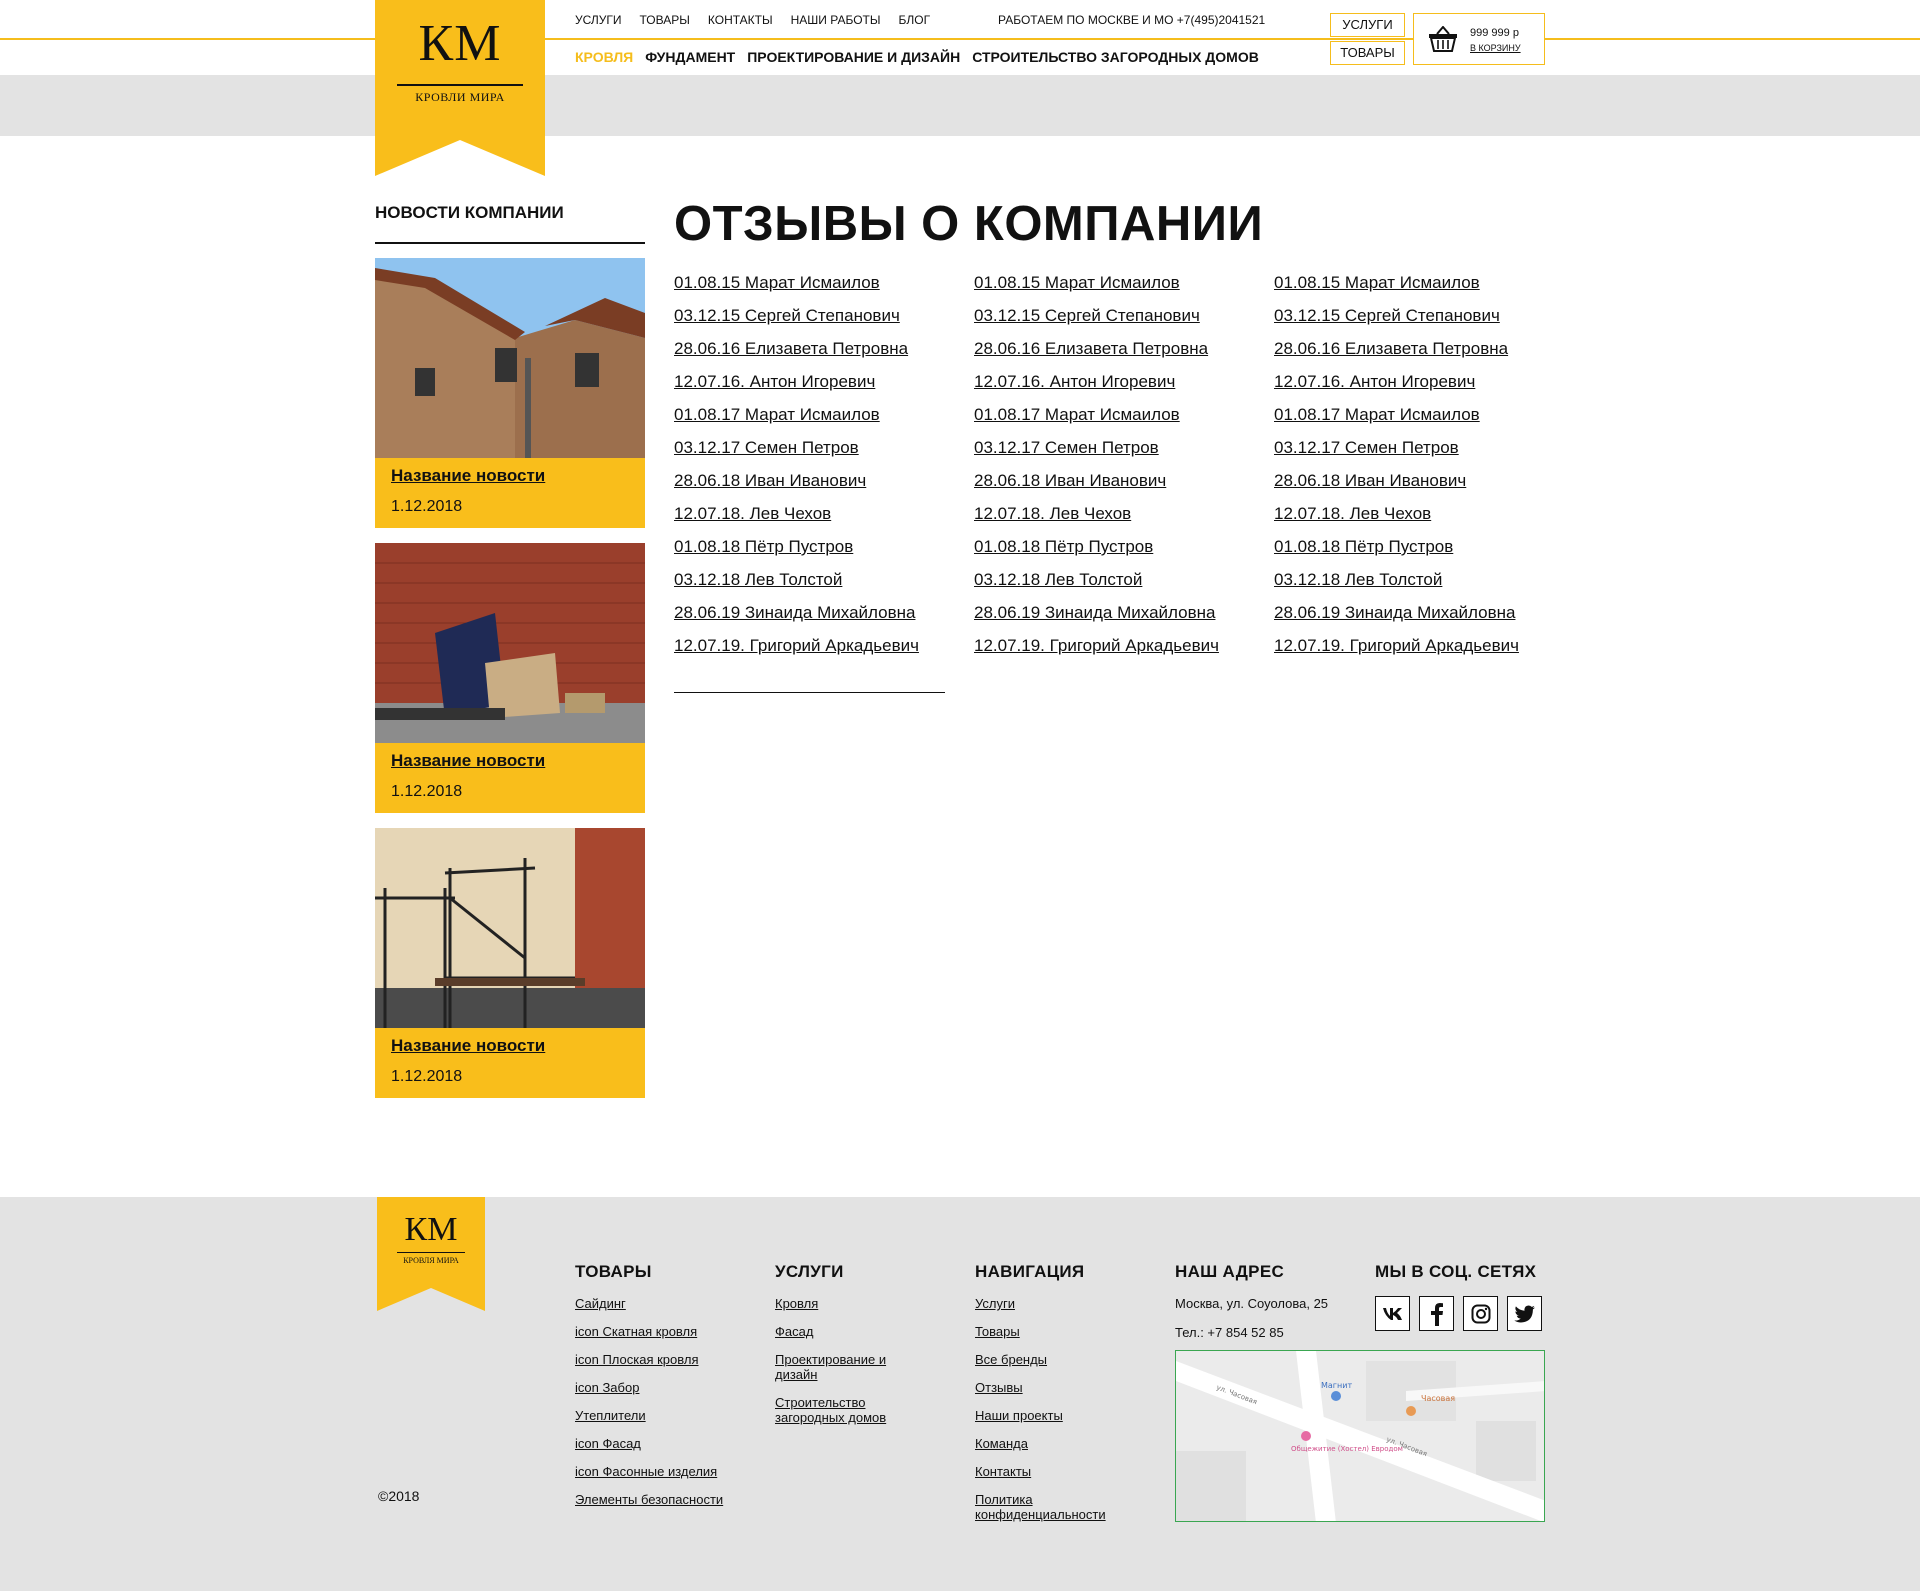  Describe the element at coordinates (649, 1387) in the screenshot. I see `footer-link: icon Забор` at that location.